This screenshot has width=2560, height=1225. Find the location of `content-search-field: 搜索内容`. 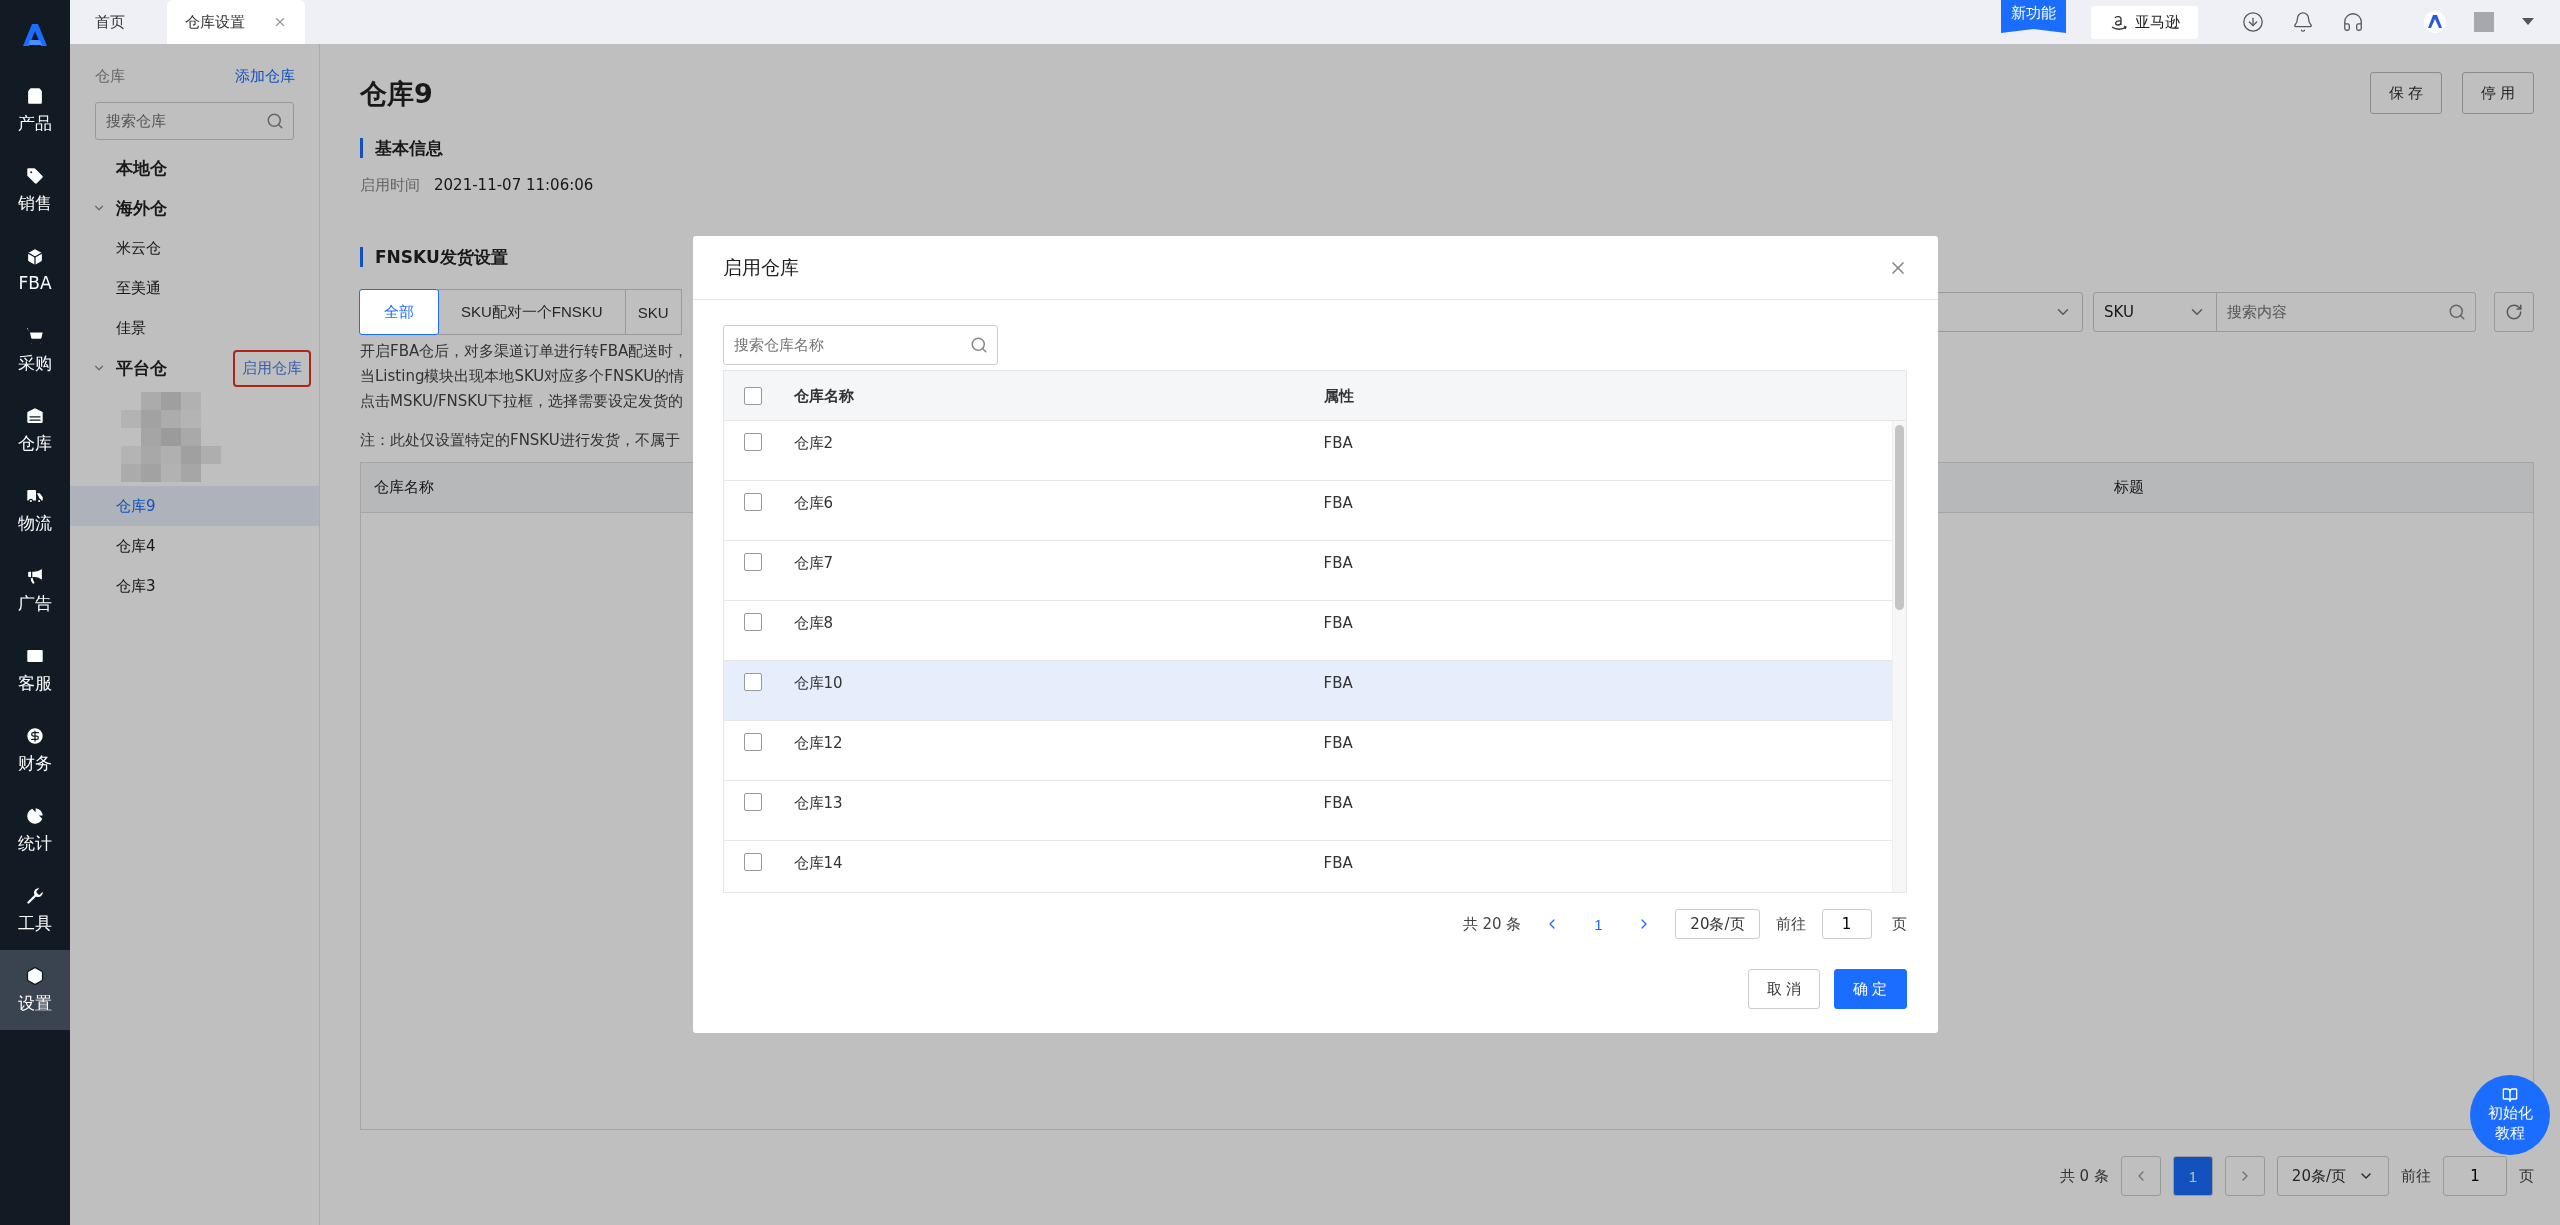

content-search-field: 搜索内容 is located at coordinates (2346, 312).